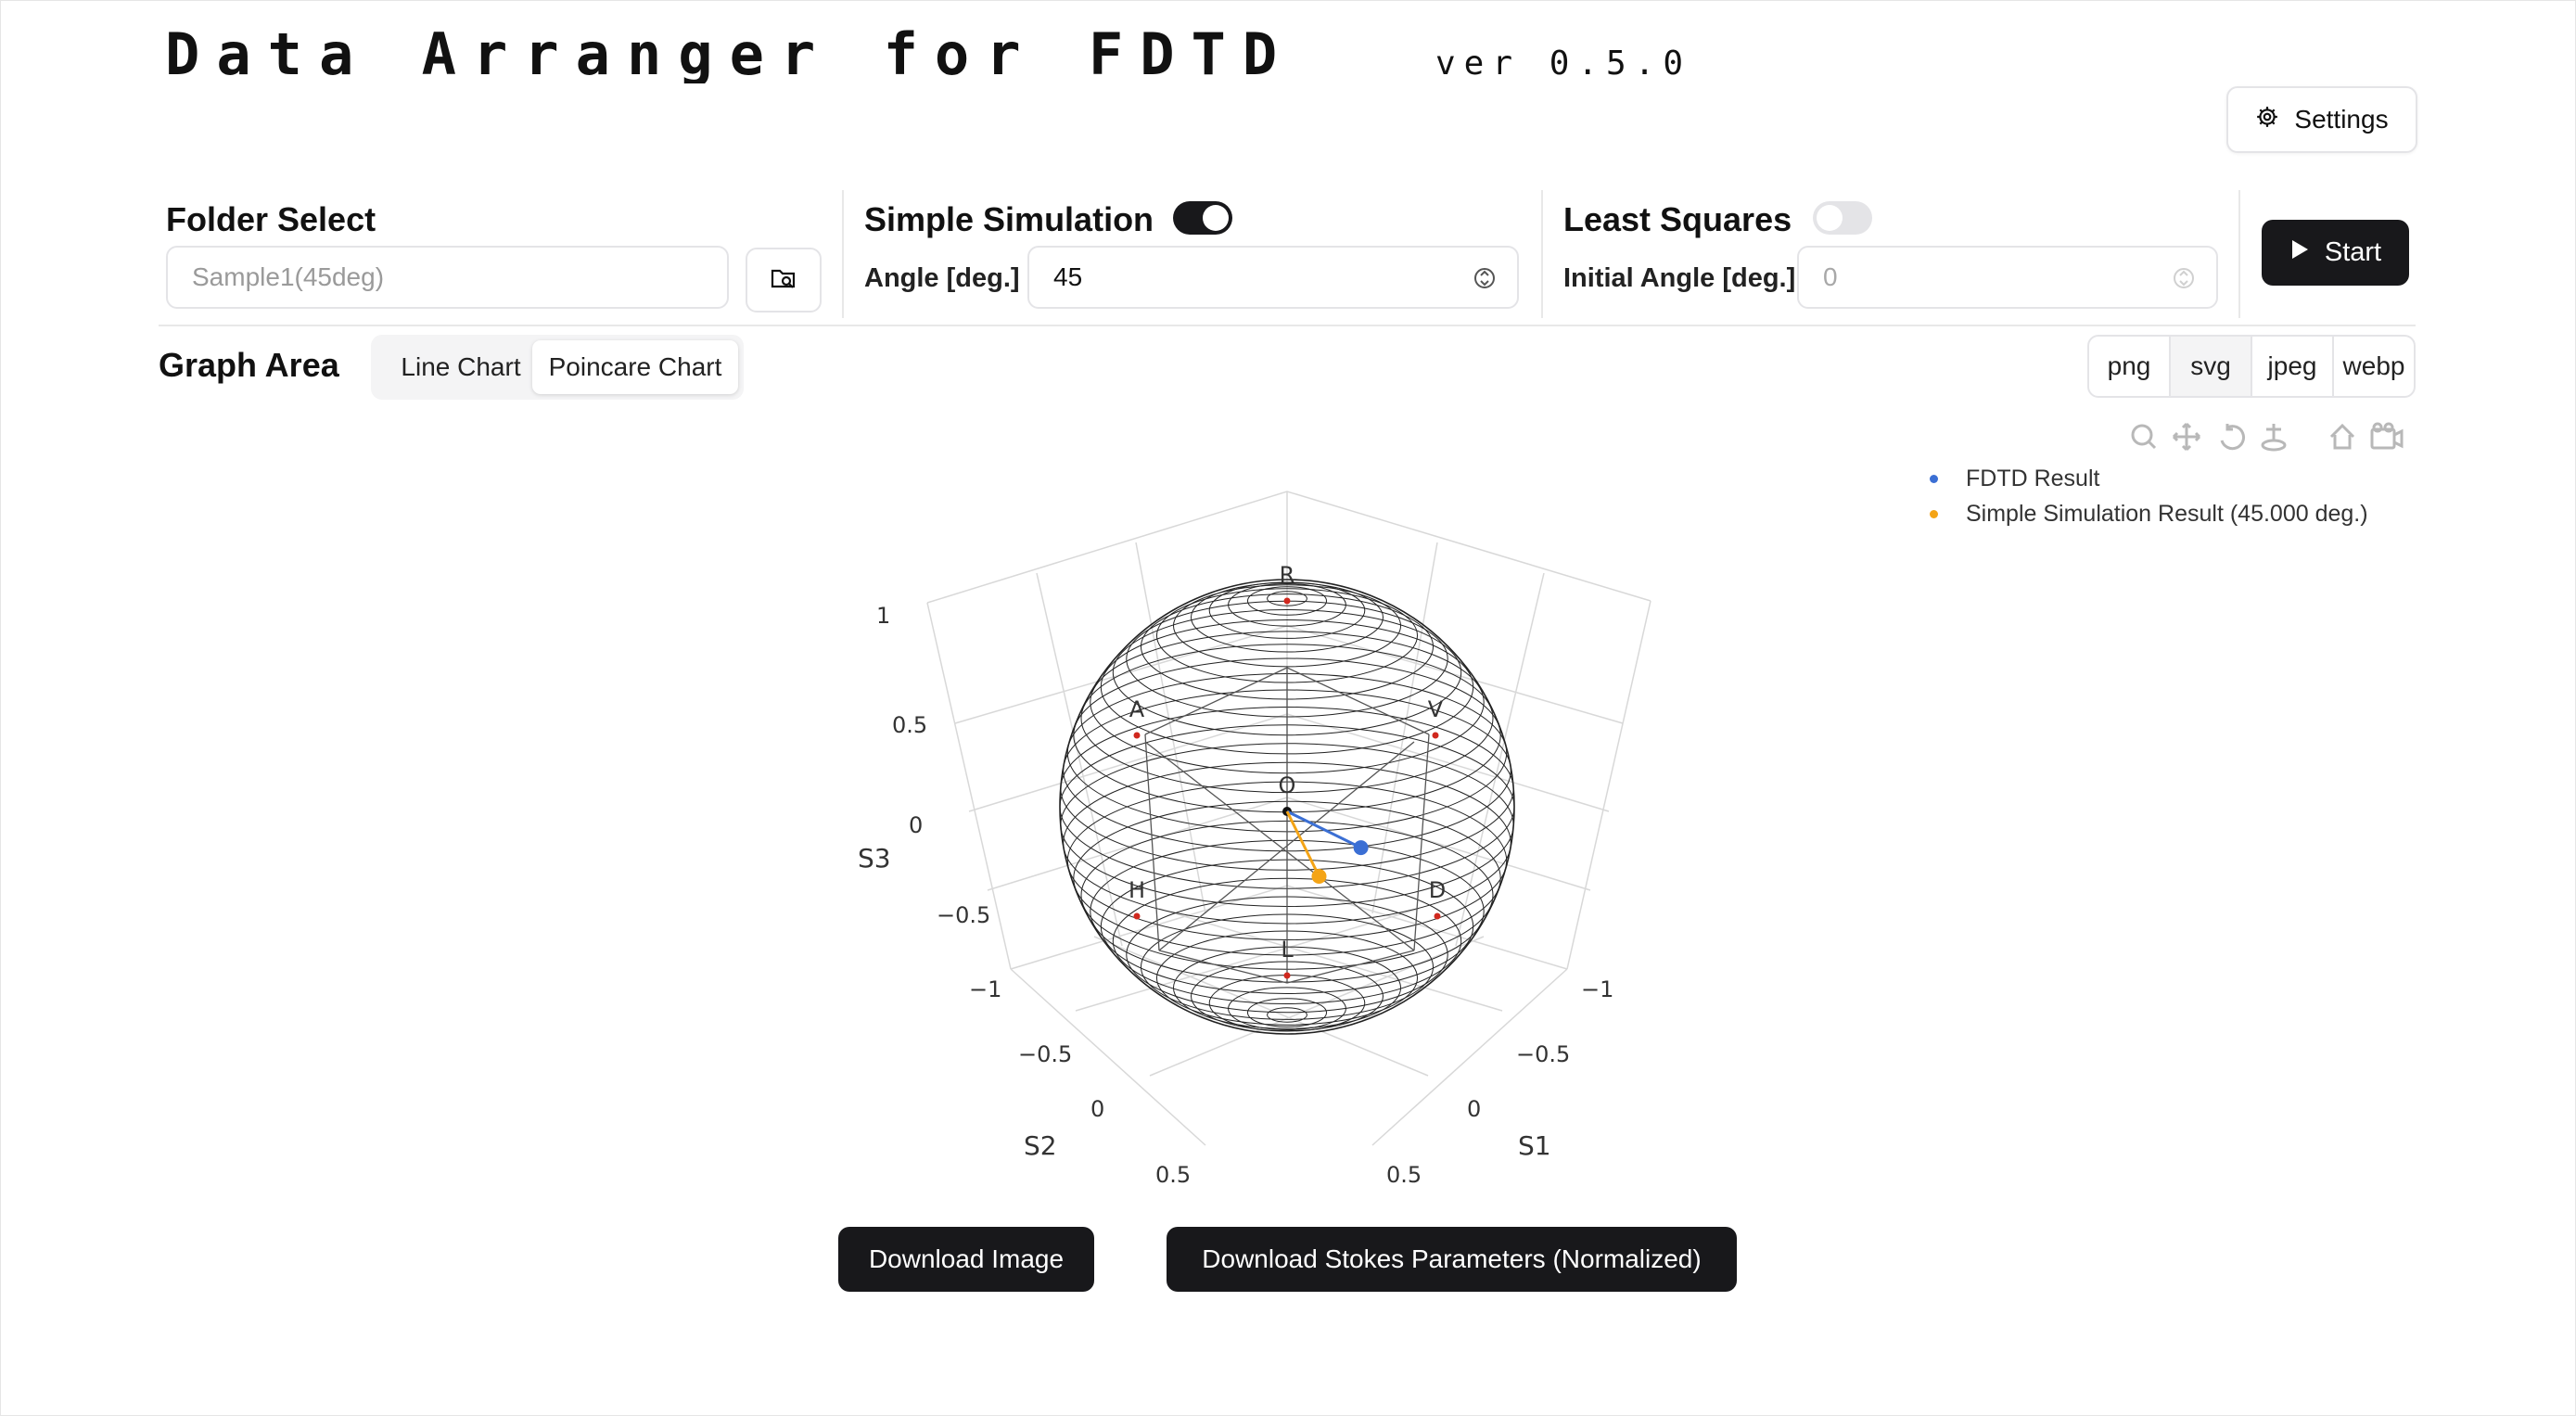  I want to click on download-stokes-button: Download Stokes Parameters (Normalized), so click(1452, 1259).